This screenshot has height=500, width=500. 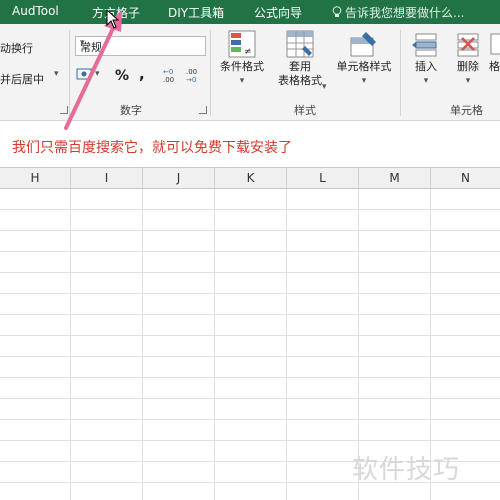 I want to click on svg-text: →0, so click(x=191, y=79).